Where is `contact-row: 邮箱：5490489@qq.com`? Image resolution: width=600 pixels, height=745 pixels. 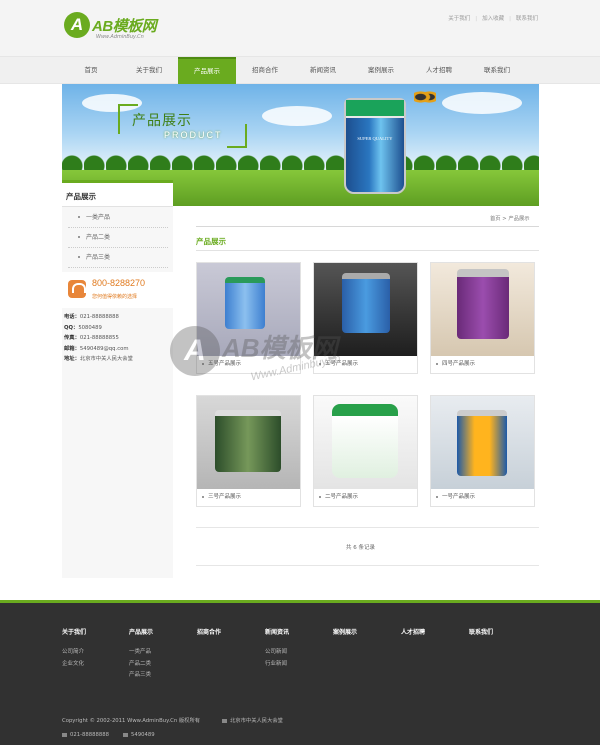 contact-row: 邮箱：5490489@qq.com is located at coordinates (119, 349).